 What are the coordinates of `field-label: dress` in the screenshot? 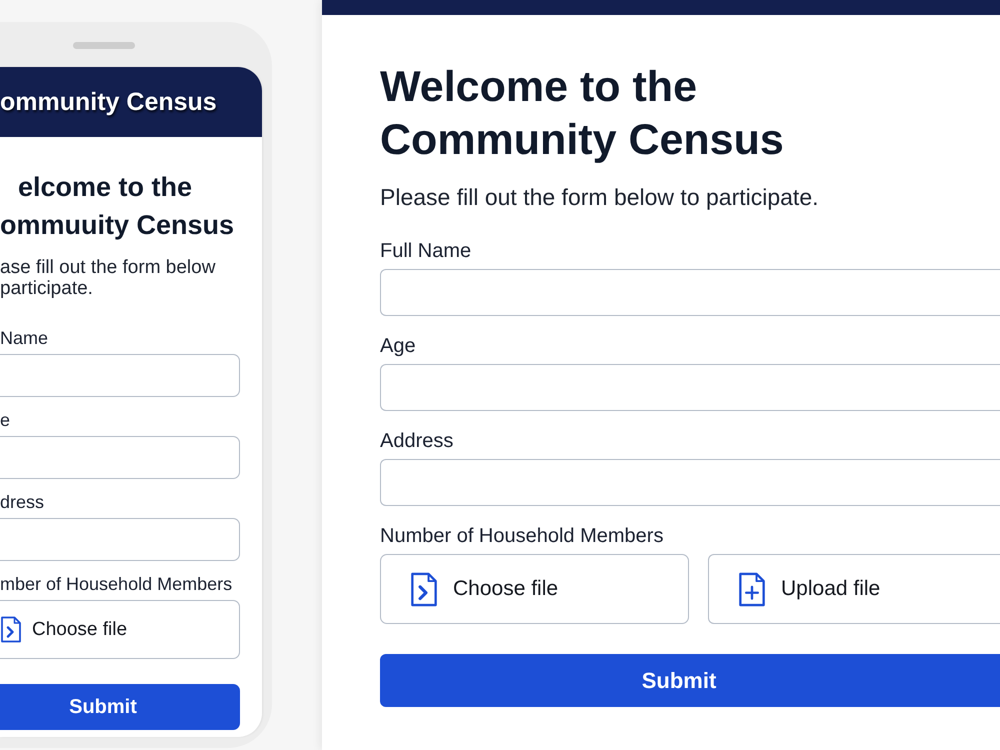 It's located at (23, 502).